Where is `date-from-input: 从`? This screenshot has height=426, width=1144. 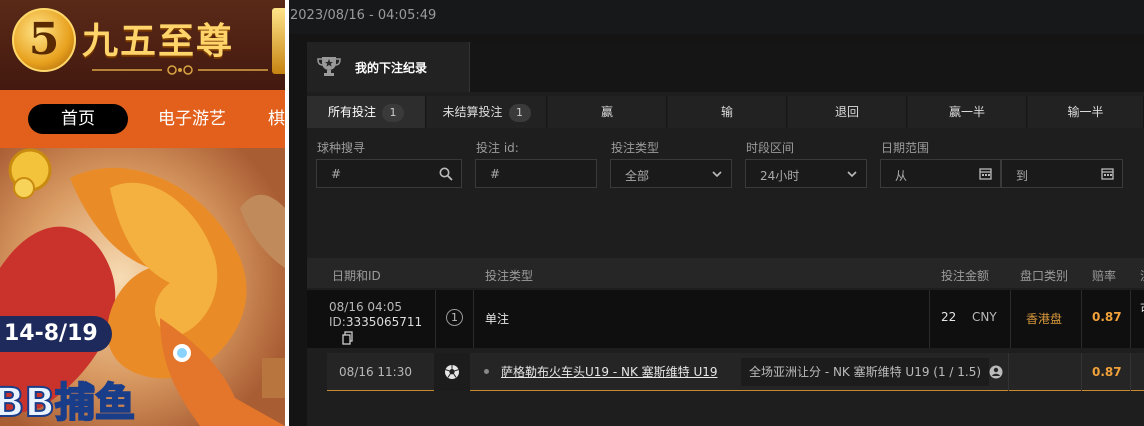 date-from-input: 从 is located at coordinates (940, 173).